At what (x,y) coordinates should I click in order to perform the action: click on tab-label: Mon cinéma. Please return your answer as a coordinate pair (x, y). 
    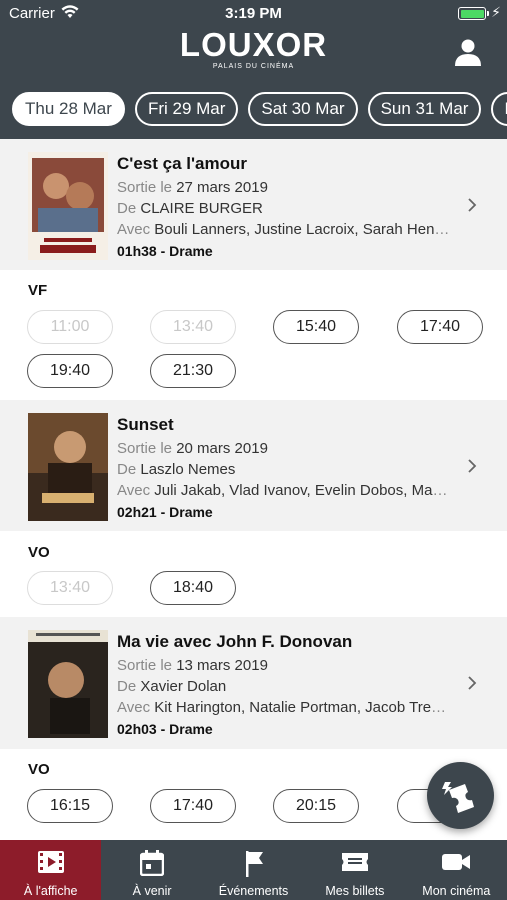
    Looking at the image, I should click on (456, 891).